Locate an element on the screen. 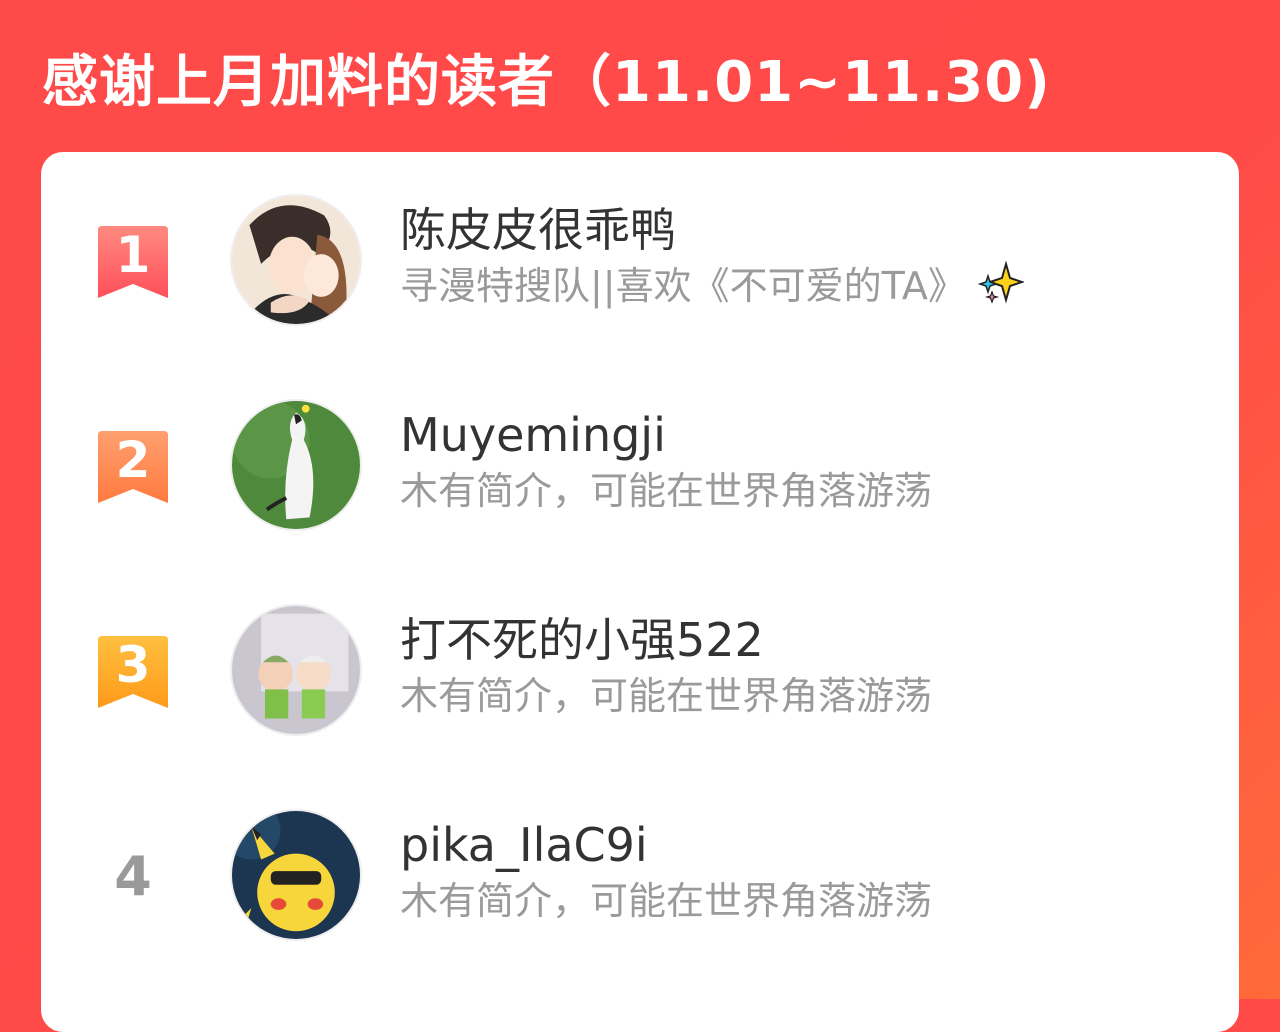 The image size is (1280, 1032). reader-row: 1 陈皮皮很乖鸭 寻漫特搜队||喜欢《不可爱的TA》 is located at coordinates (640, 264).